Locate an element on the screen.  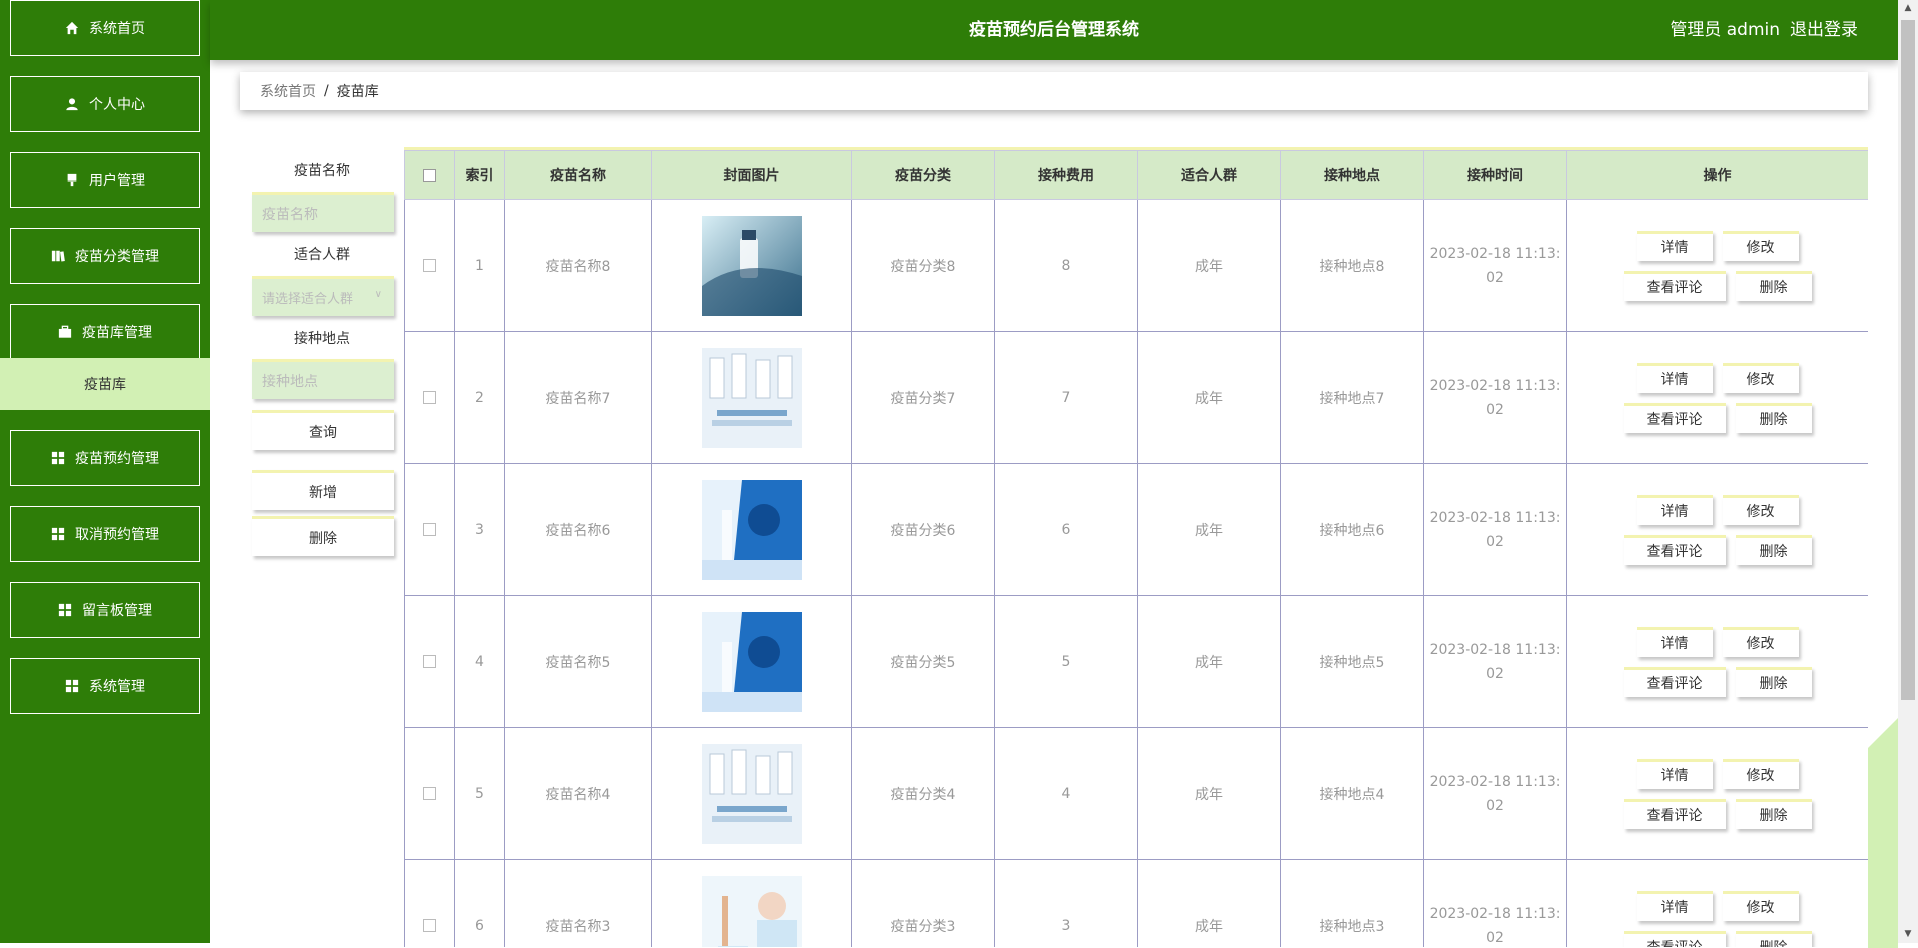
sidebar-item-users: 用户管理 is located at coordinates (105, 180).